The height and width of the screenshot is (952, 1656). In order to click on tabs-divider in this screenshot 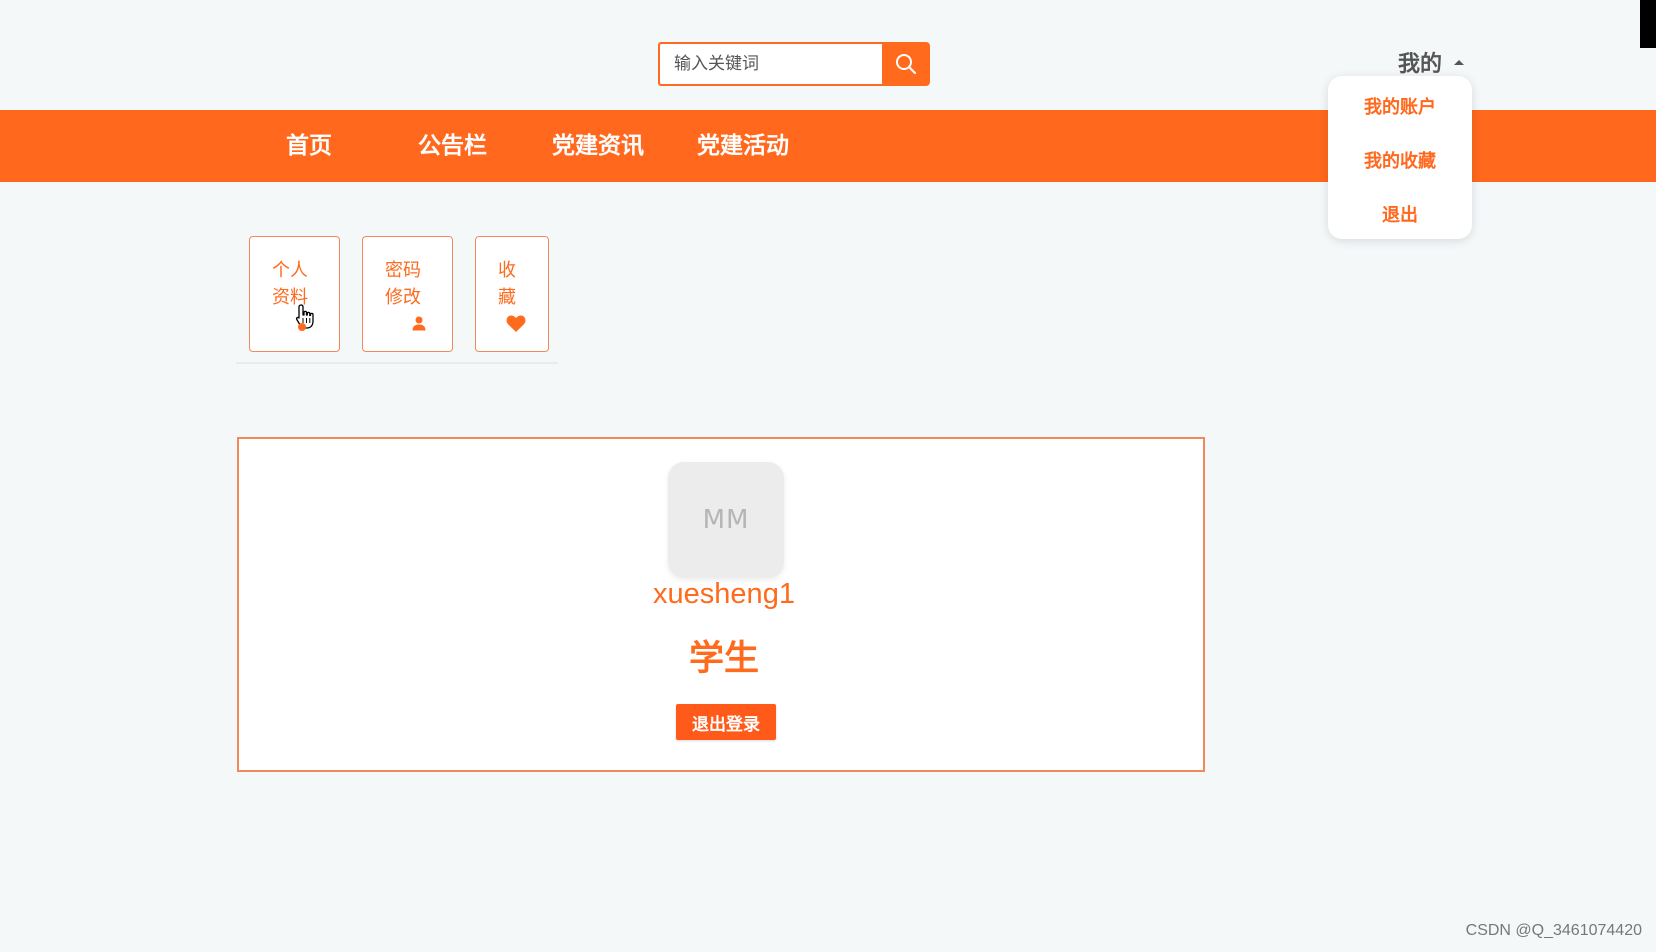, I will do `click(397, 363)`.